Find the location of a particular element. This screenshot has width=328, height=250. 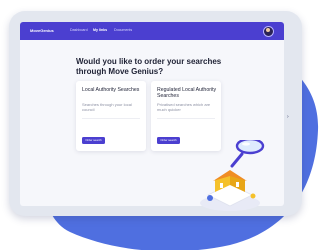

brand-logo: MoveGenius is located at coordinates (42, 30).